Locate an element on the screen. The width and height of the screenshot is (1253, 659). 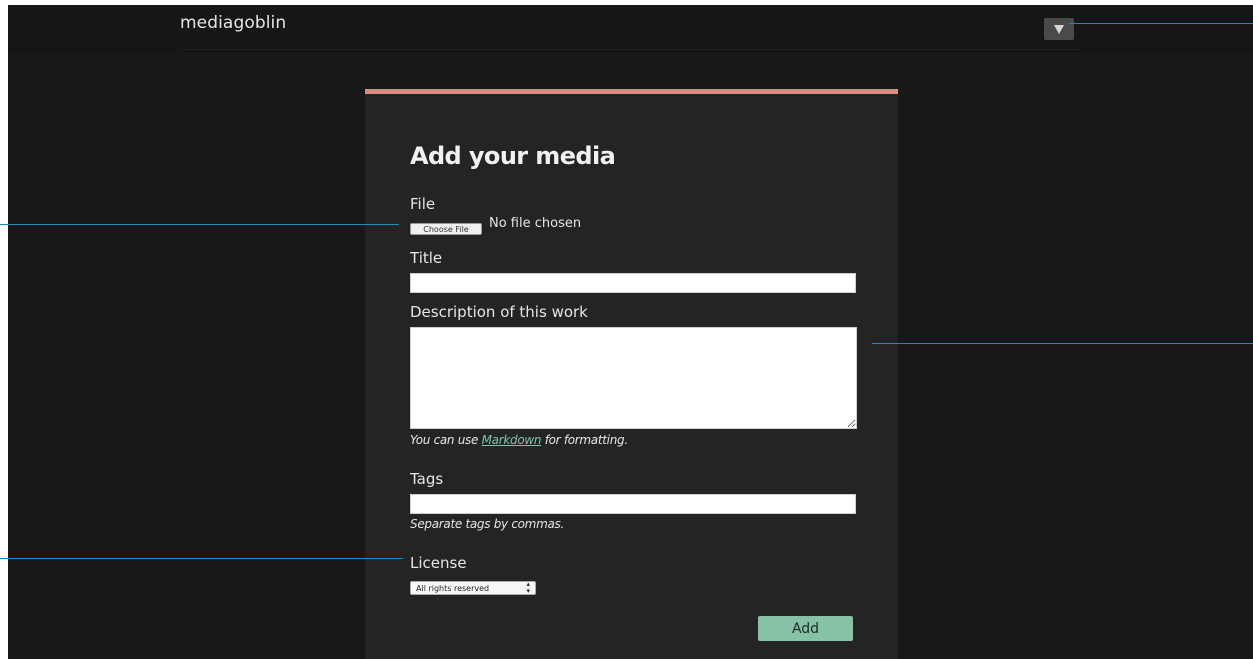
page-title: Add your media is located at coordinates (513, 156).